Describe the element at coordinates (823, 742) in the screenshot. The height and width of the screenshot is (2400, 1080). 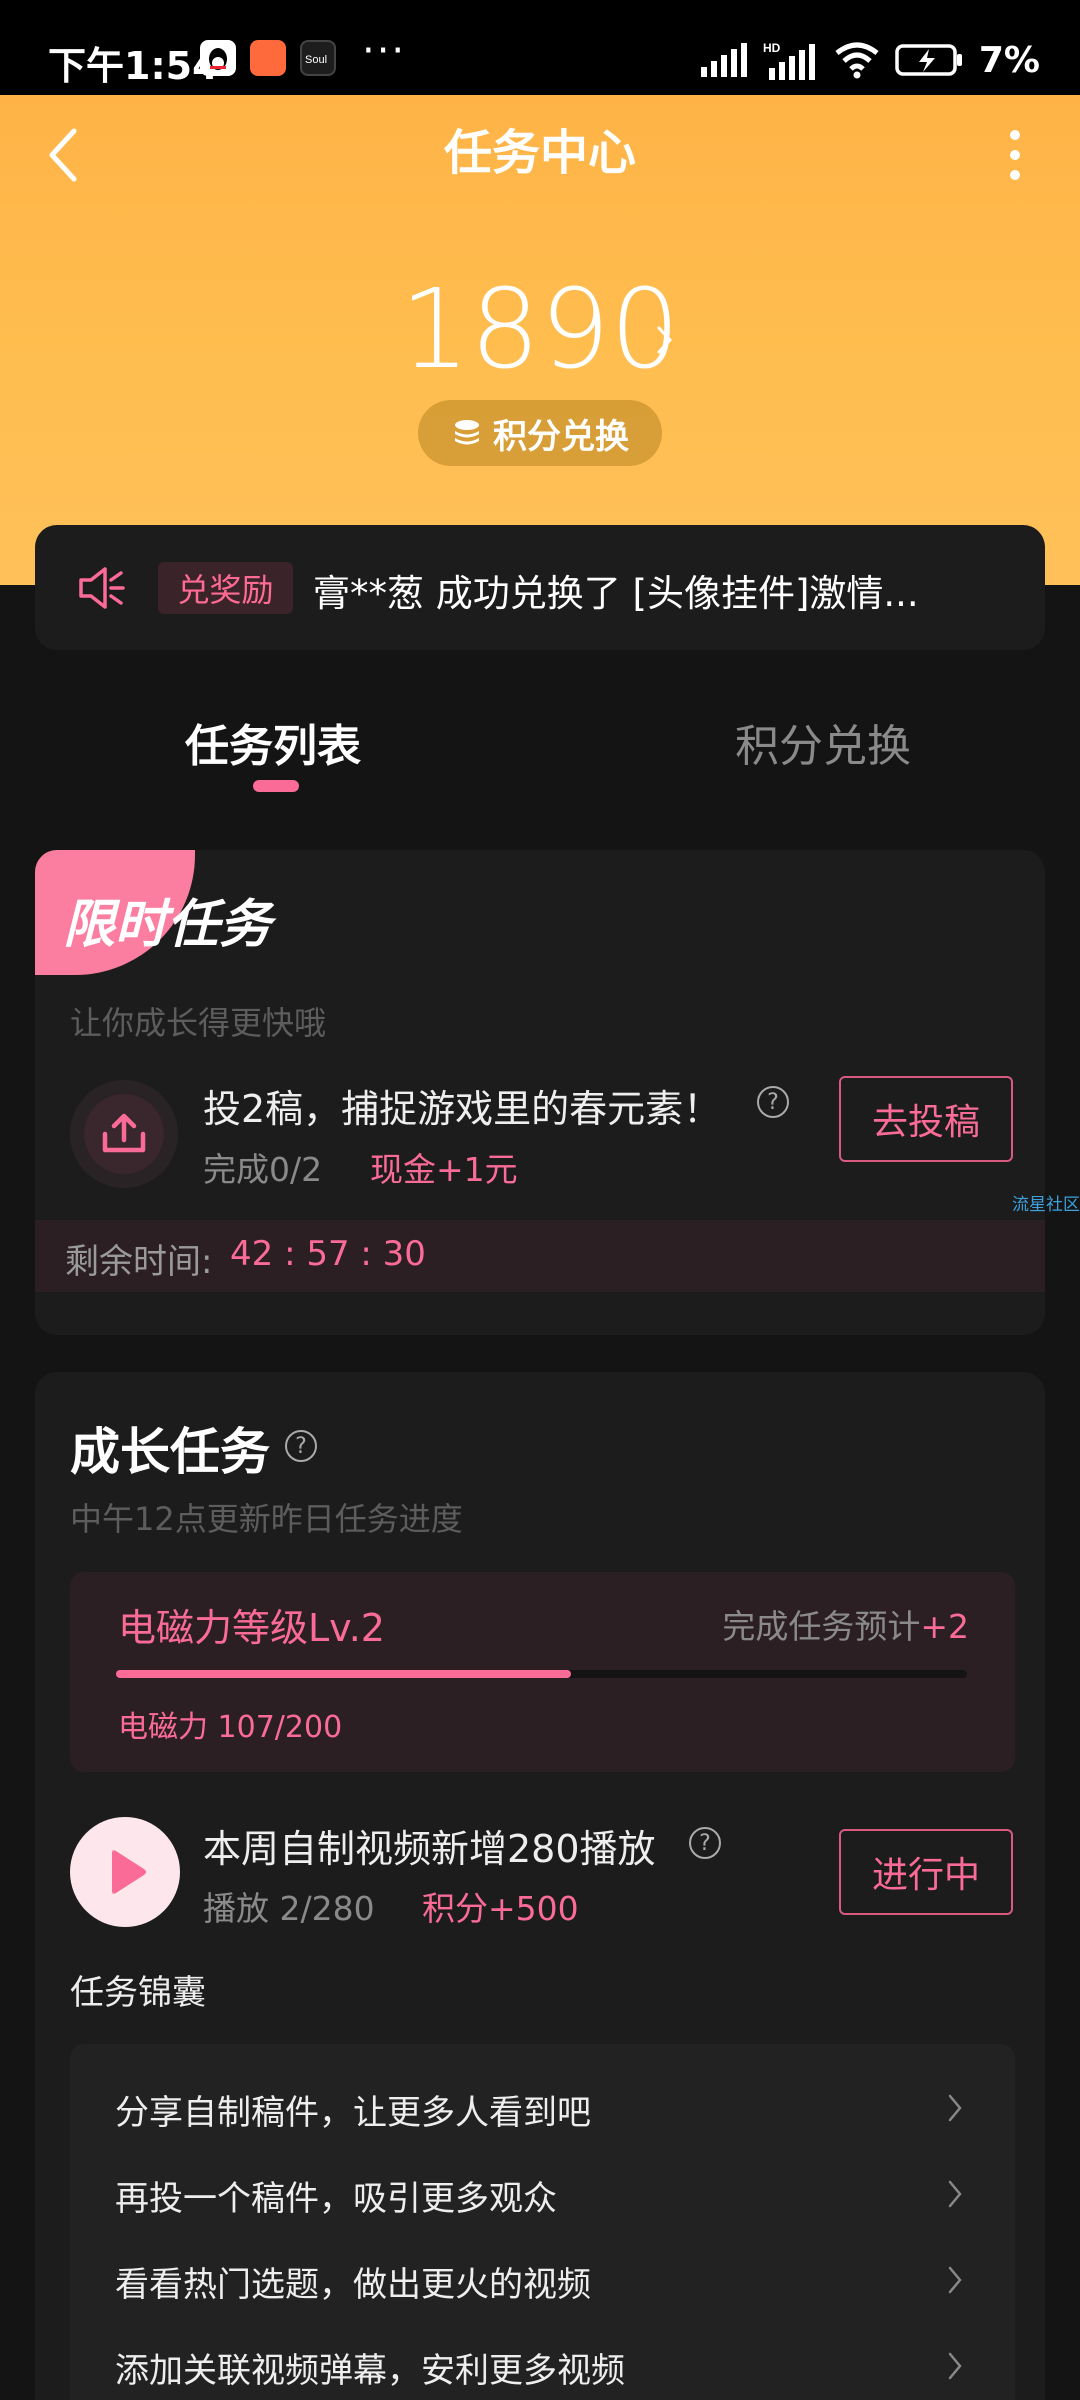
I see `tab-points-exchange: 积分兑换` at that location.